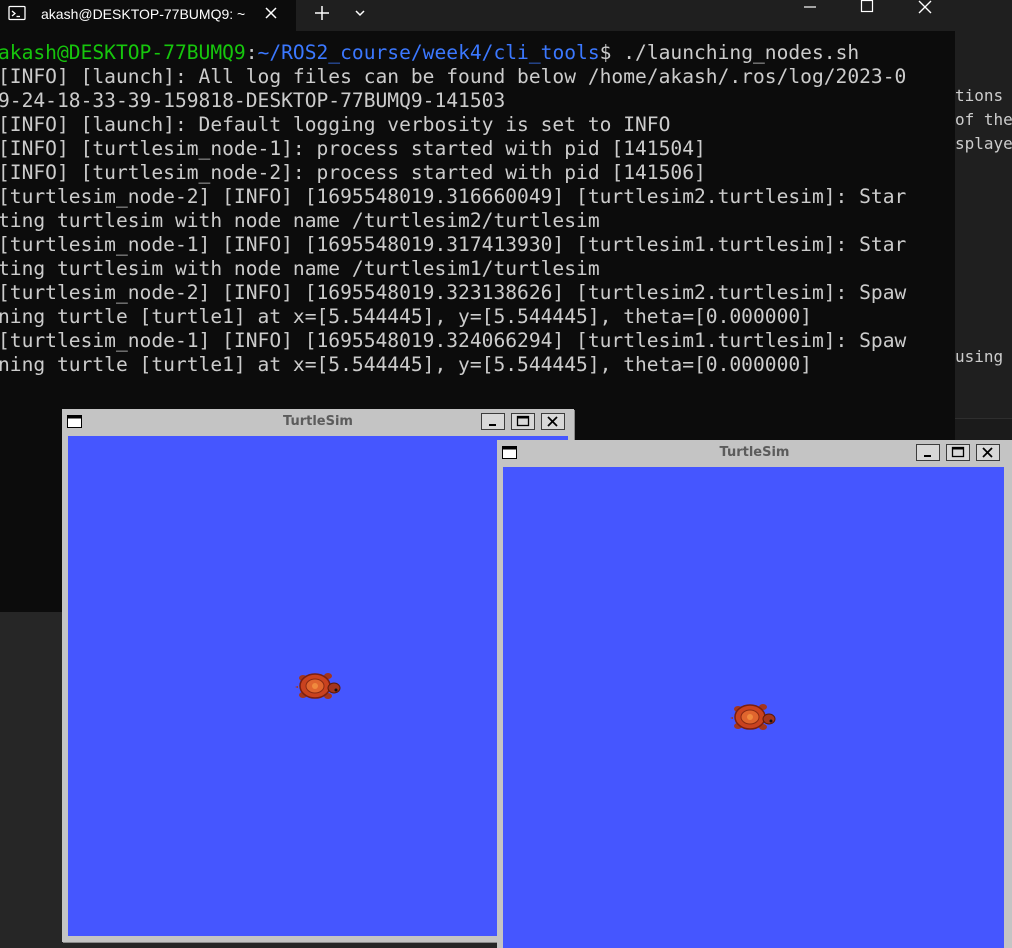 Image resolution: width=1012 pixels, height=948 pixels. I want to click on terminal-tab: akash@DESKTOP-77BUMQ9: ~, so click(148, 15).